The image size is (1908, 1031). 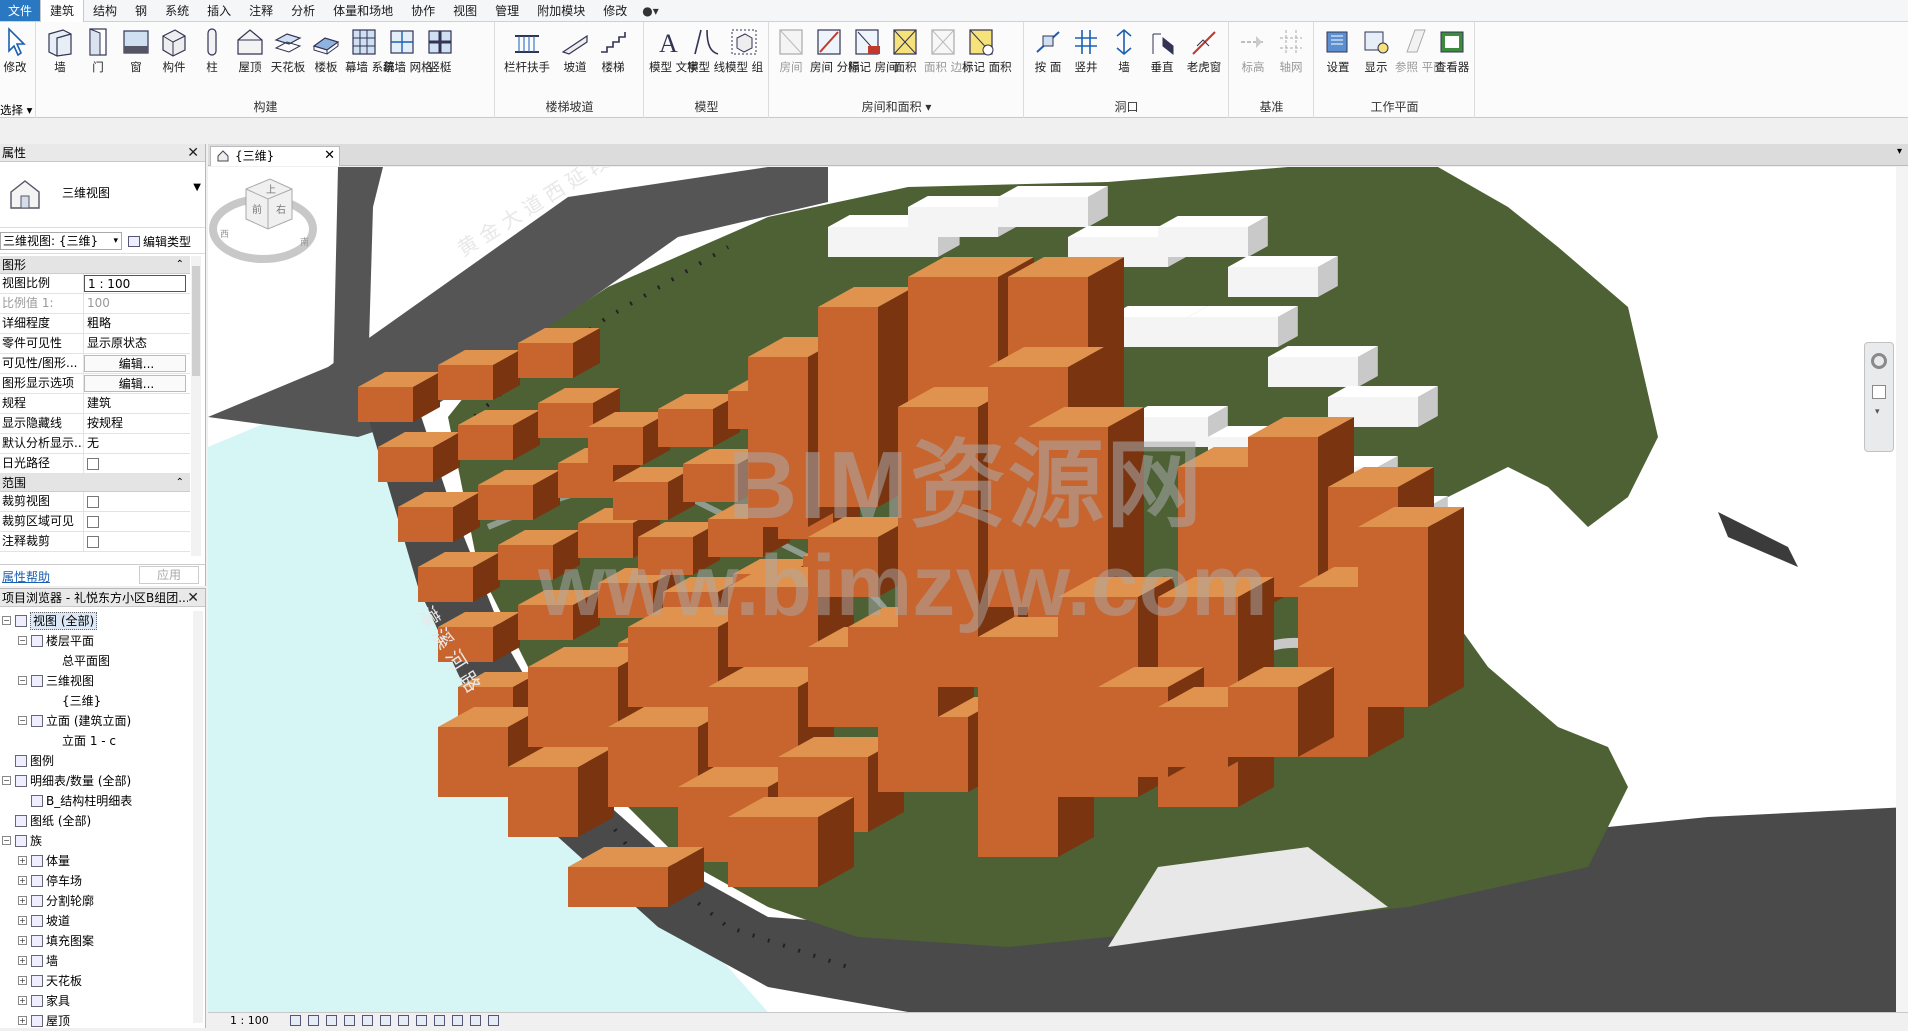 I want to click on section-extents: 范围 ⌃, so click(x=95, y=483).